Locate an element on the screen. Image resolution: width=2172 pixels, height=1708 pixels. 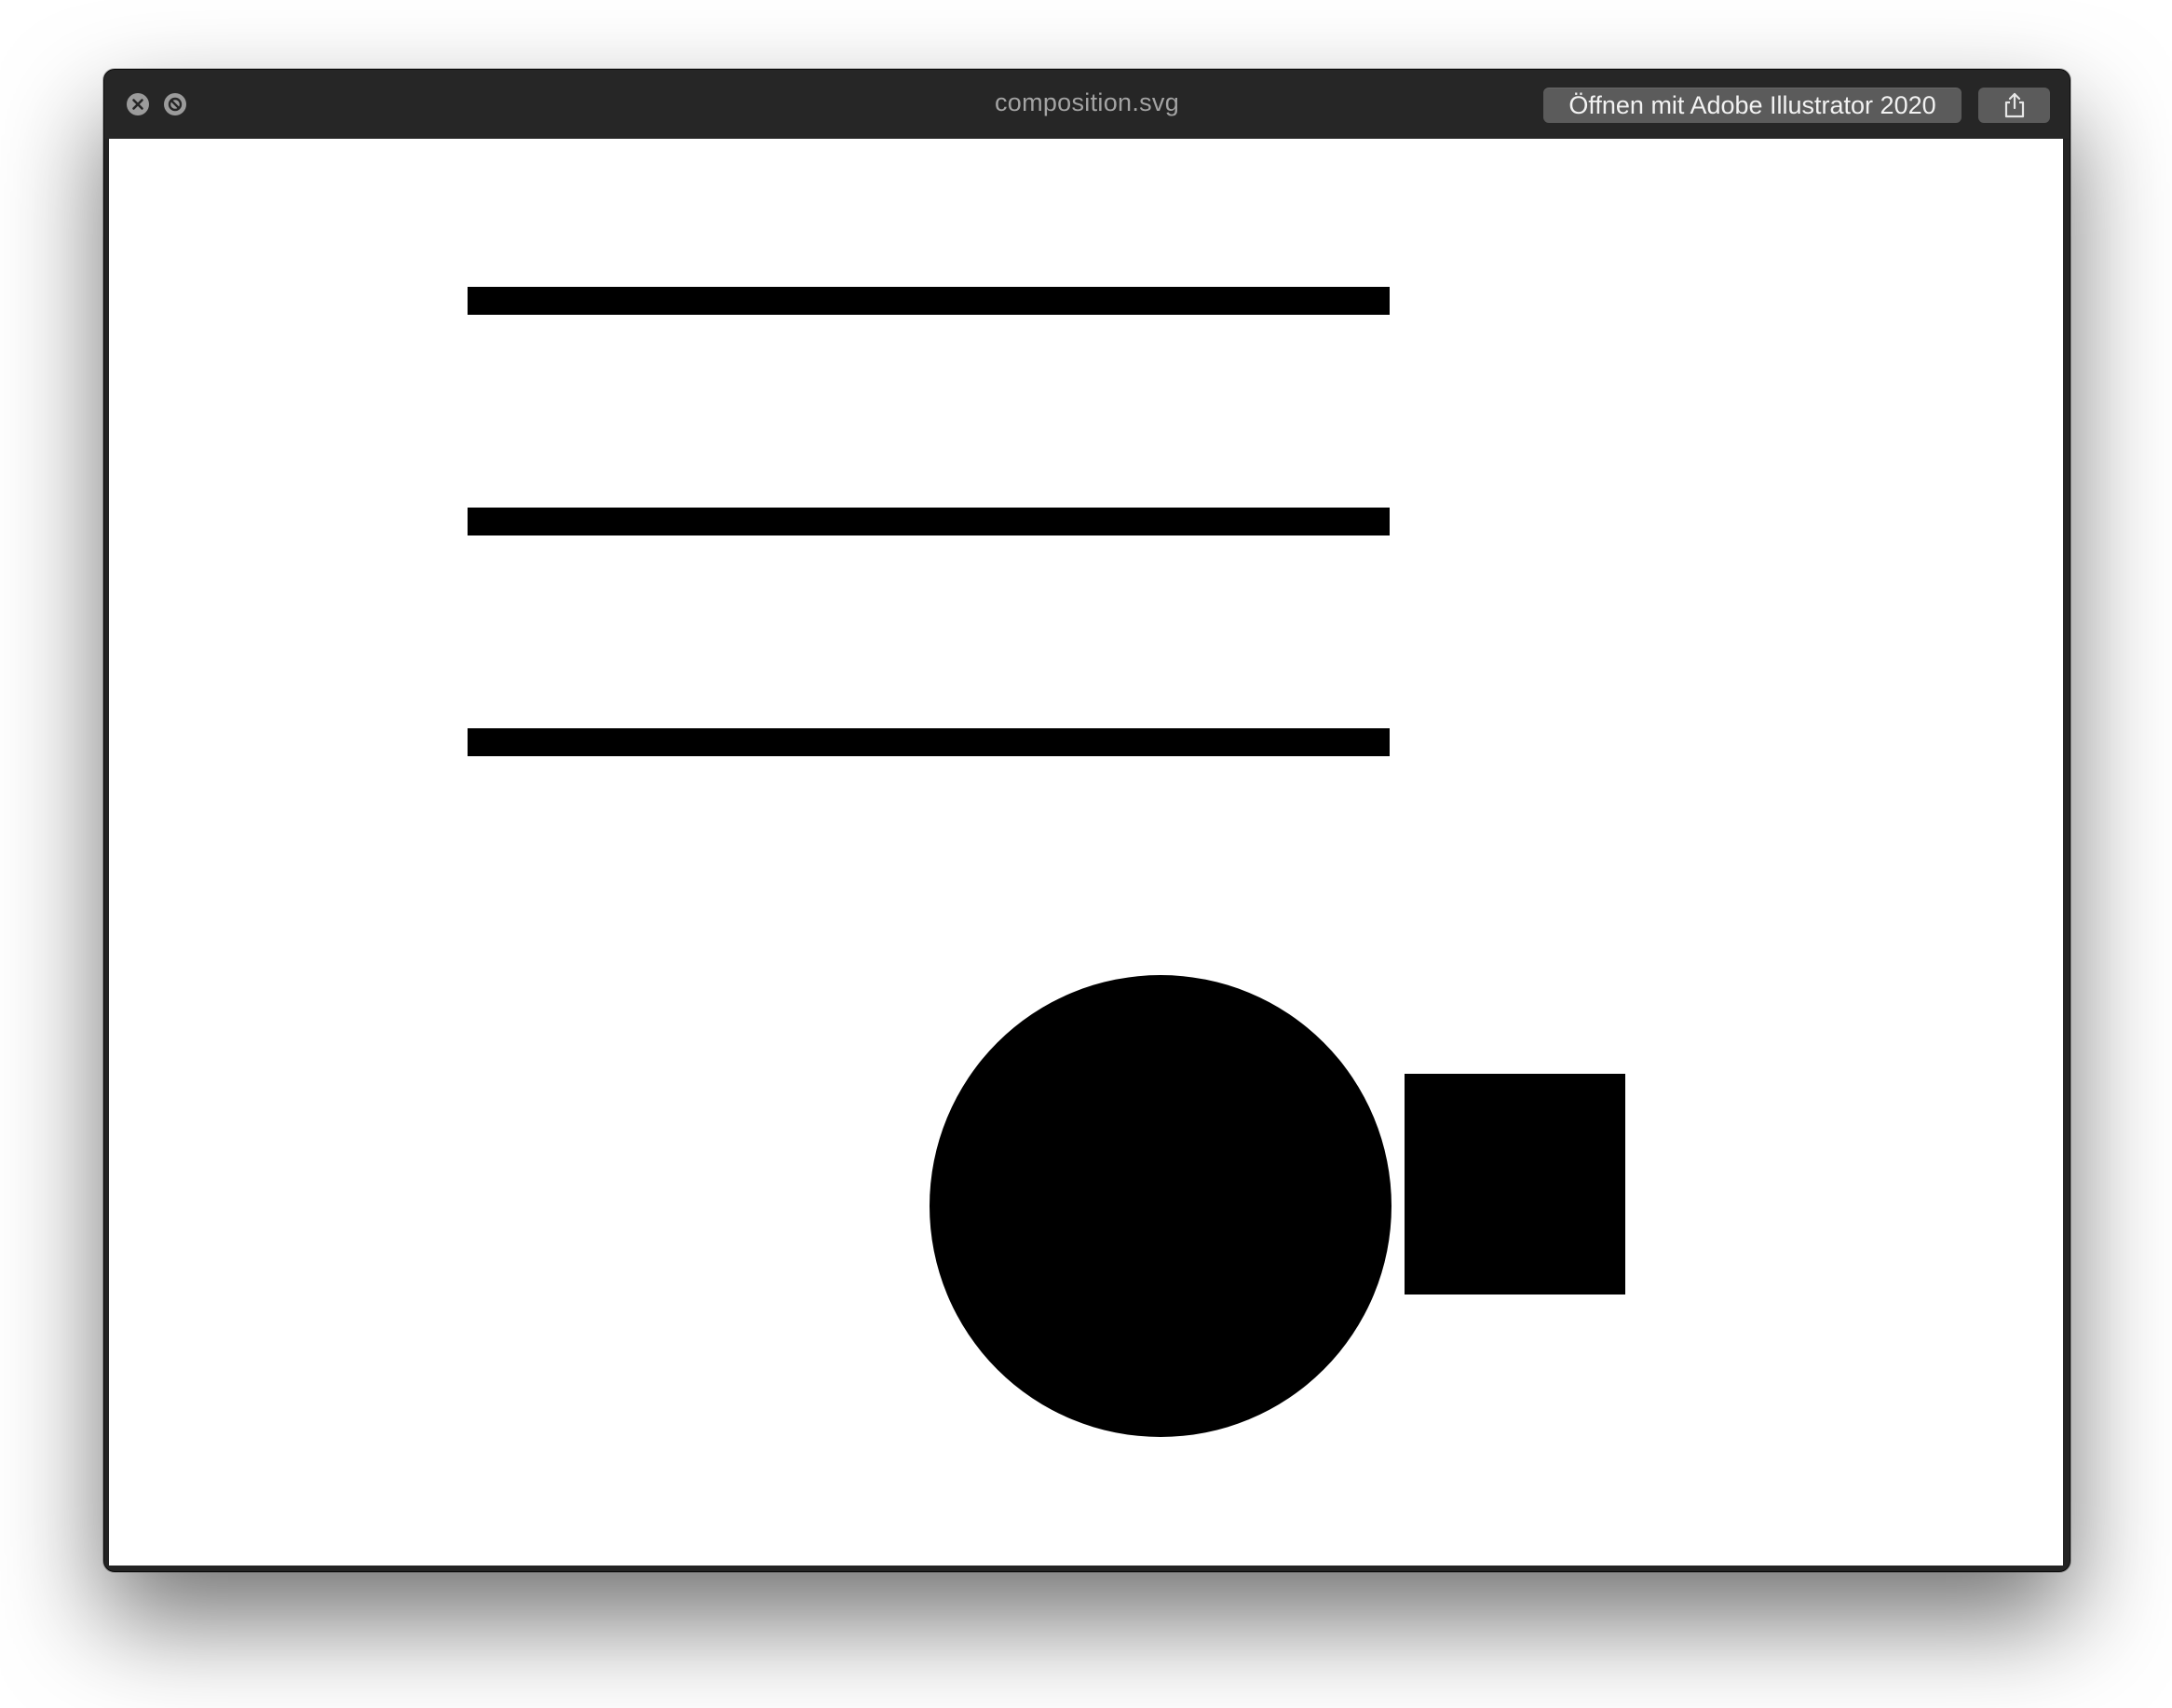
share-button is located at coordinates (2014, 105).